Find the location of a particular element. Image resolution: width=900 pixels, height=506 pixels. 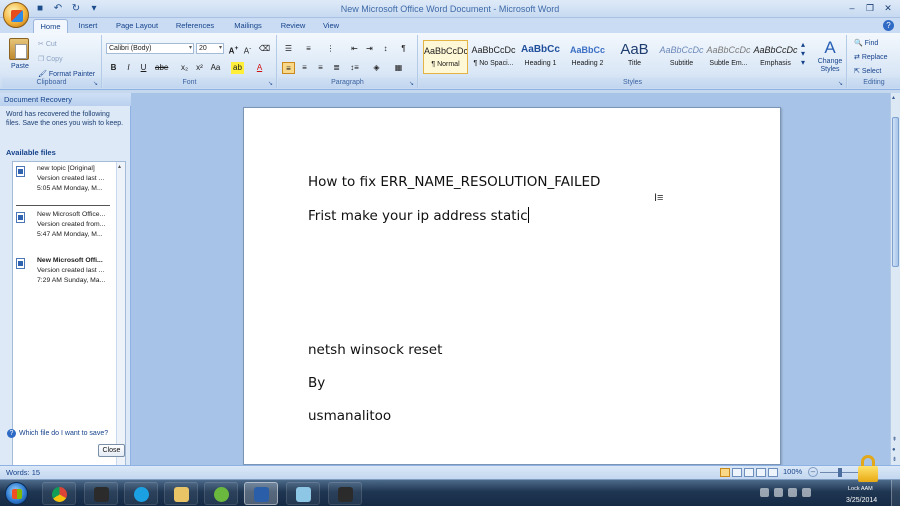

paragraph-launcher-icon: ↘ is located at coordinates (412, 83).